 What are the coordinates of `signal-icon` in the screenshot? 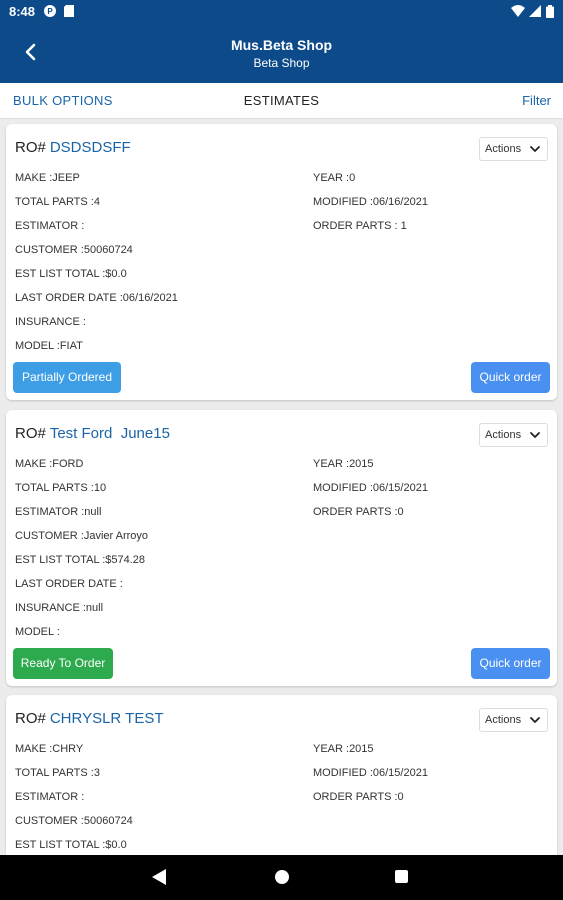 It's located at (535, 12).